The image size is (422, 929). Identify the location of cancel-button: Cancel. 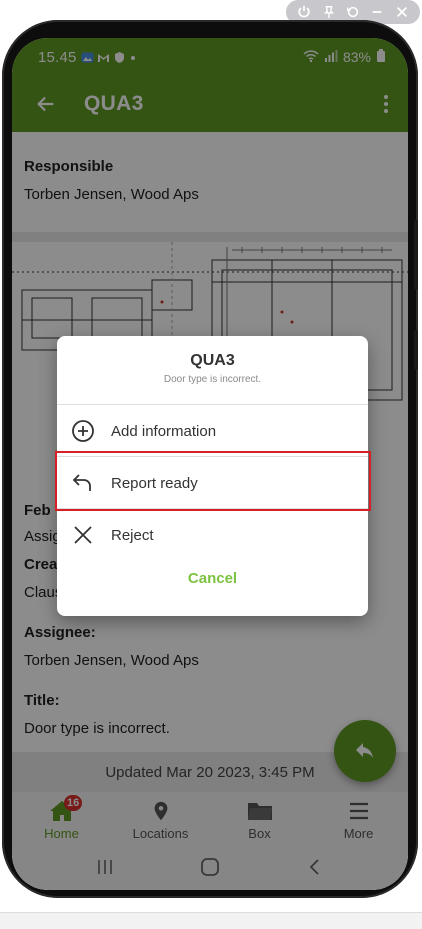
(212, 578).